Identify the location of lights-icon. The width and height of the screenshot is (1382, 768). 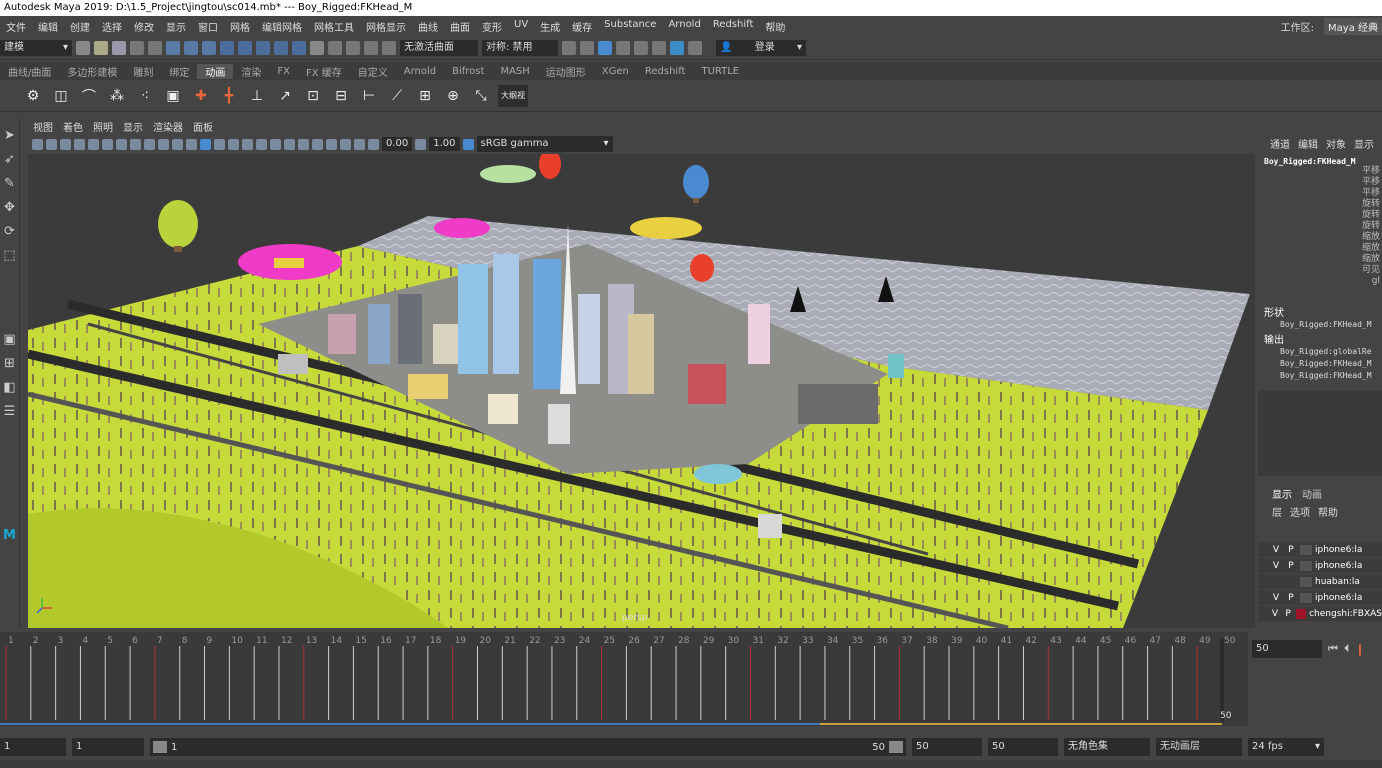
(247, 144).